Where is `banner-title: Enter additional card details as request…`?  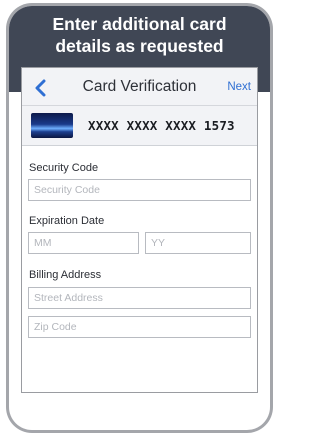
banner-title: Enter additional card details as request… is located at coordinates (139, 35).